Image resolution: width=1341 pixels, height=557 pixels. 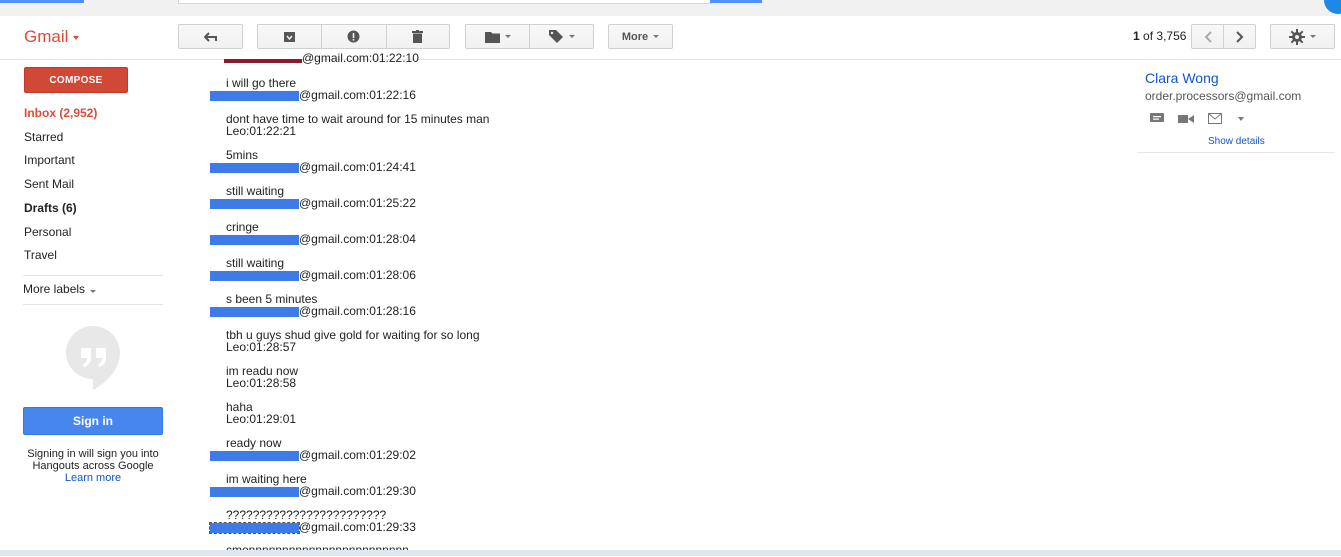 What do you see at coordinates (1182, 78) in the screenshot?
I see `contact-name: Clara Wong` at bounding box center [1182, 78].